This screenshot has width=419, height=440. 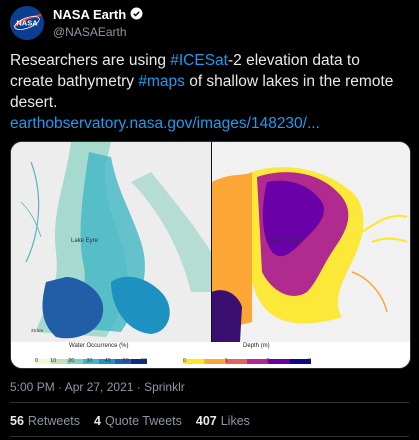 I want to click on hashtag-icesat: #ICESat, so click(x=199, y=60).